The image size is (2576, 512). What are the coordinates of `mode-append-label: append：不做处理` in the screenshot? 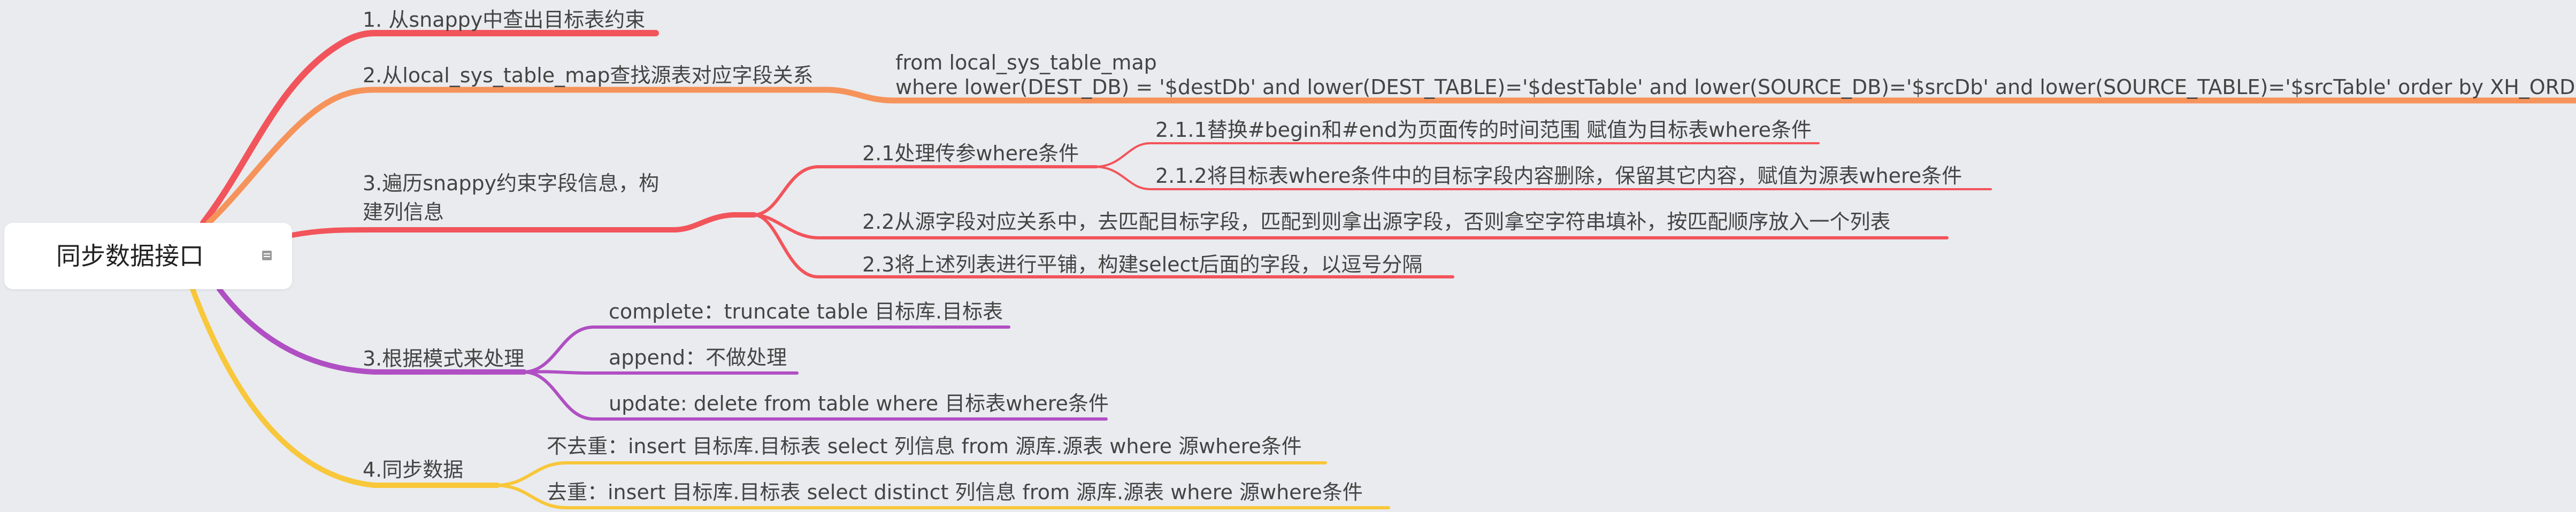 It's located at (698, 357).